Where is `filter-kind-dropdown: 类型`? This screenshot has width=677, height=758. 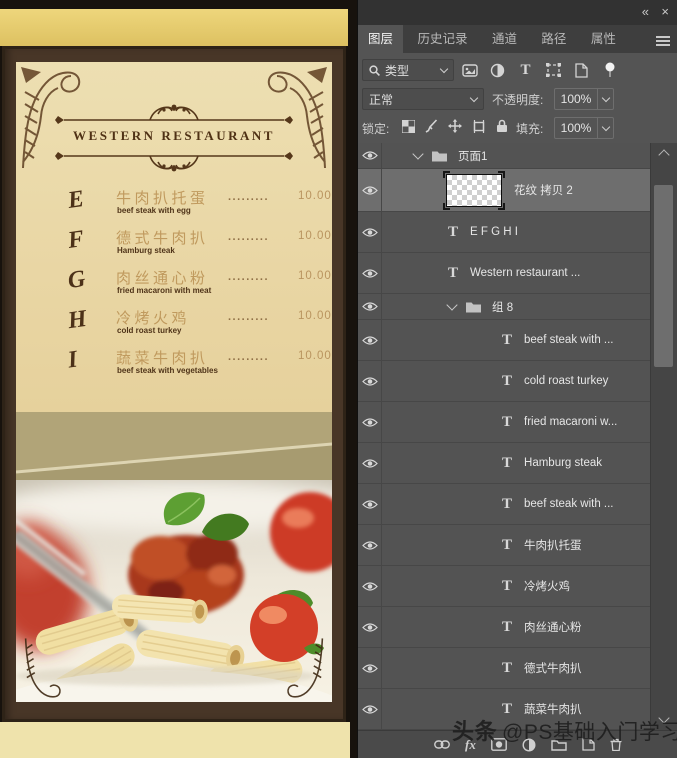 filter-kind-dropdown: 类型 is located at coordinates (408, 70).